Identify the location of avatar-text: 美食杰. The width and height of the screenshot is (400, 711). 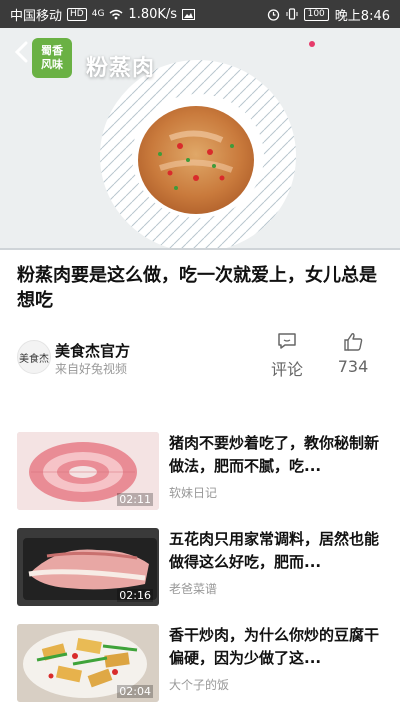
(34, 359).